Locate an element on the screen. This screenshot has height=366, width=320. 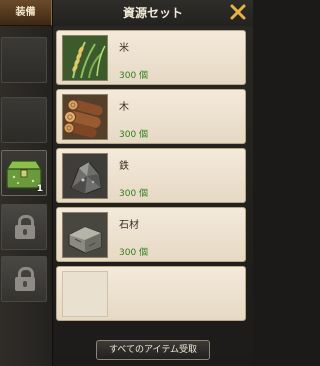
wood-logs-icon is located at coordinates (85, 117).